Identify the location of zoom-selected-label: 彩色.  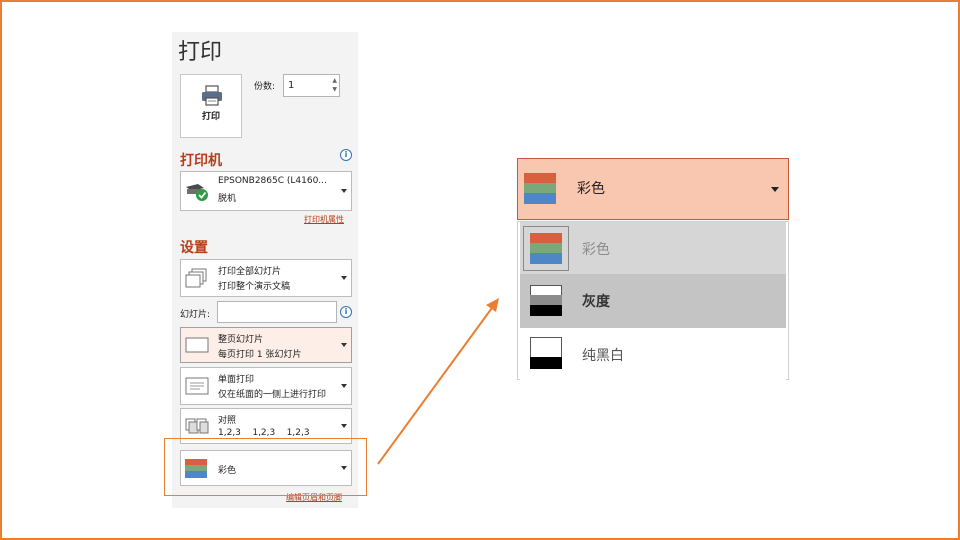
(591, 189).